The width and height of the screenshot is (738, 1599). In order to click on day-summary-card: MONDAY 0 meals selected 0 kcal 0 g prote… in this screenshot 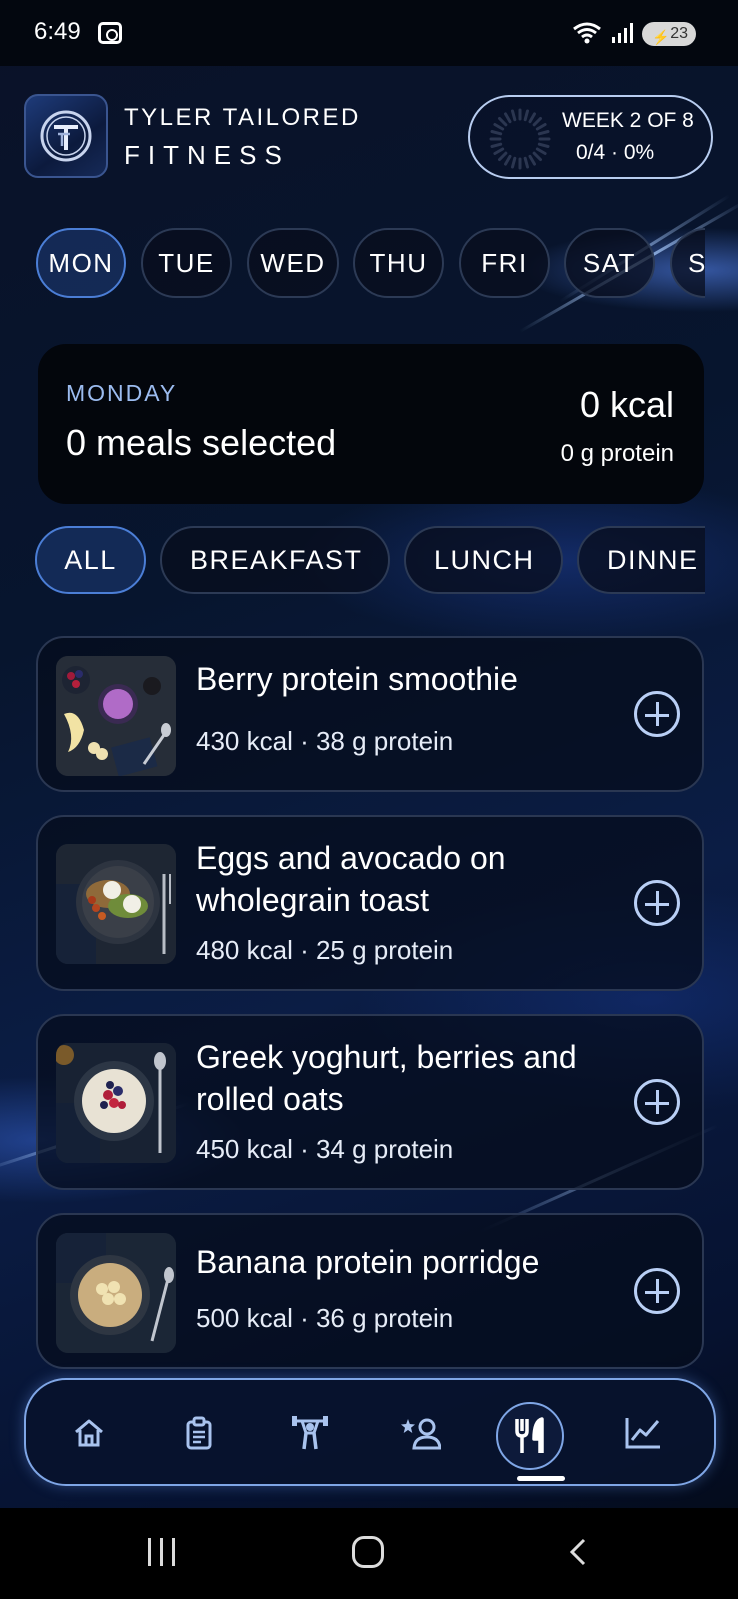, I will do `click(371, 424)`.